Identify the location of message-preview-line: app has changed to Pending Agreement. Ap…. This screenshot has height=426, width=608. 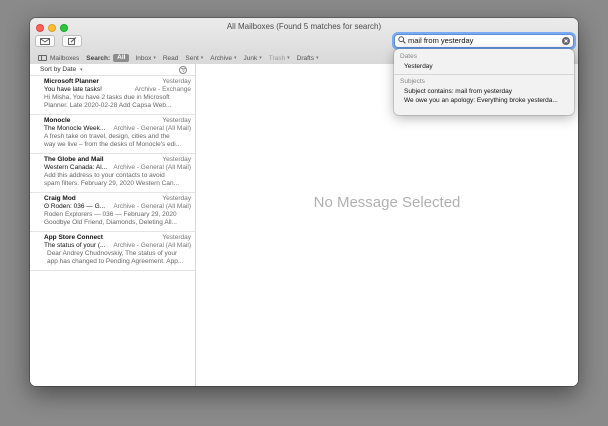
(115, 261).